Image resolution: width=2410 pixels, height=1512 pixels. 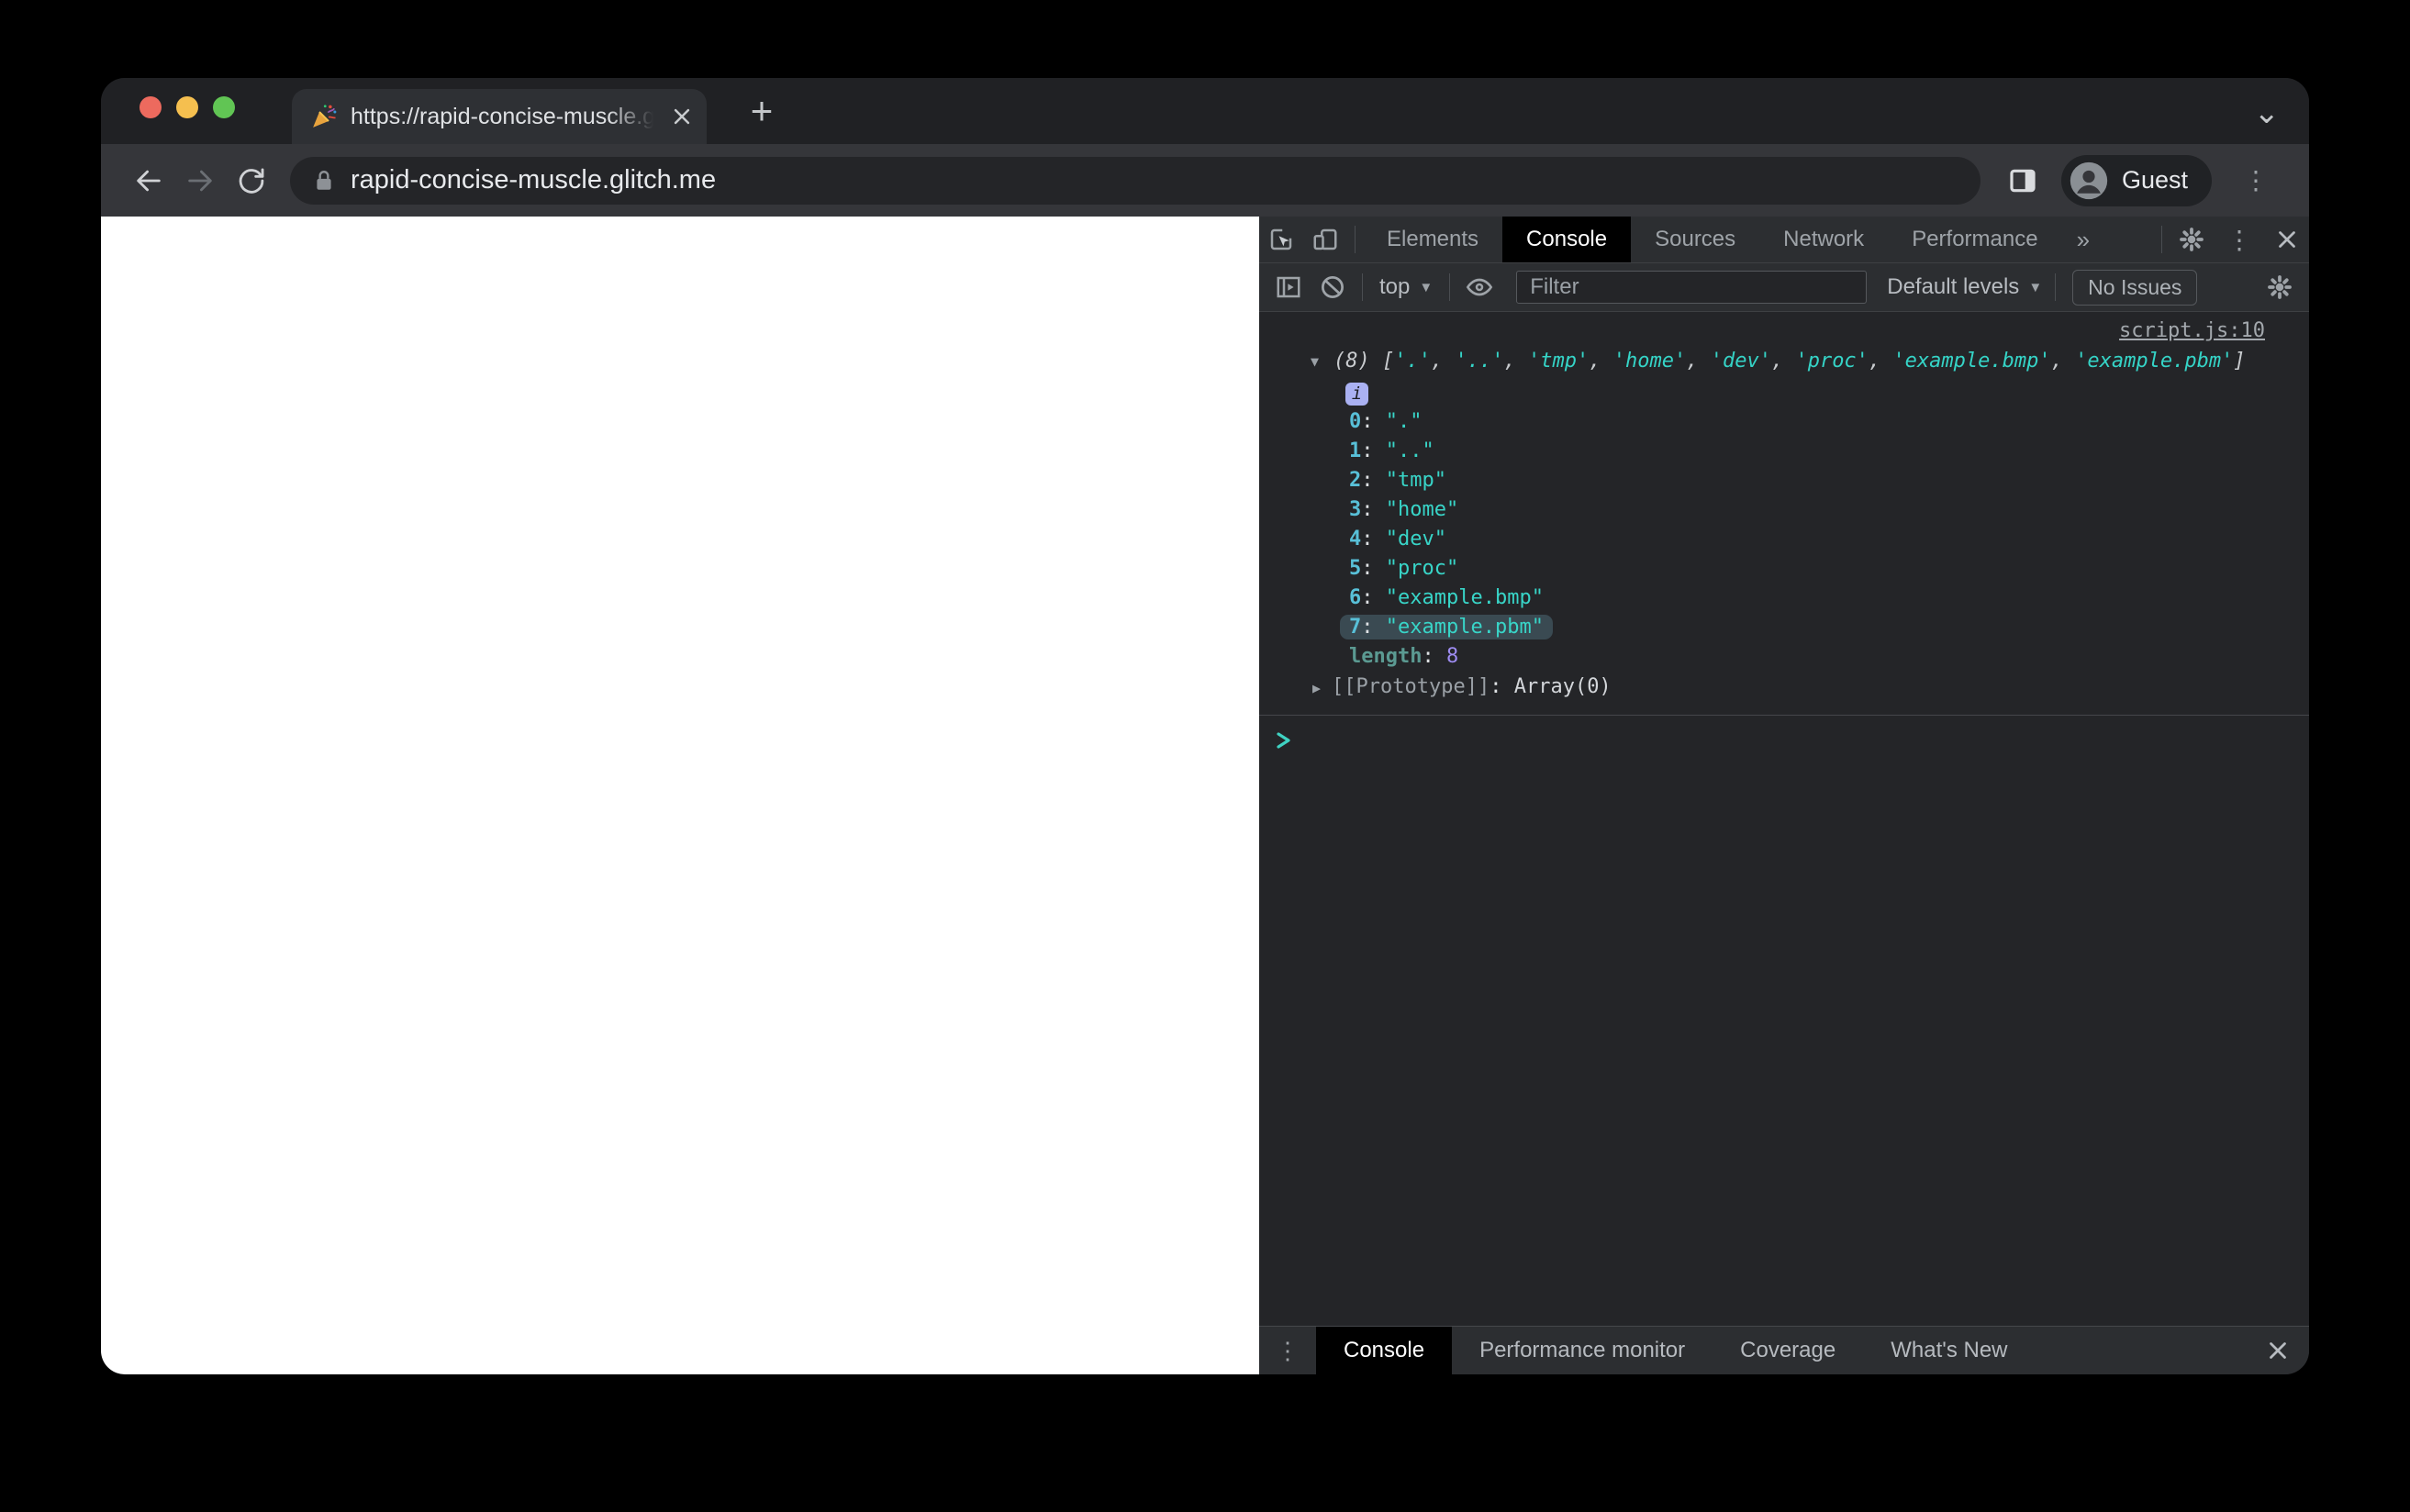 I want to click on traffic-lights, so click(x=187, y=107).